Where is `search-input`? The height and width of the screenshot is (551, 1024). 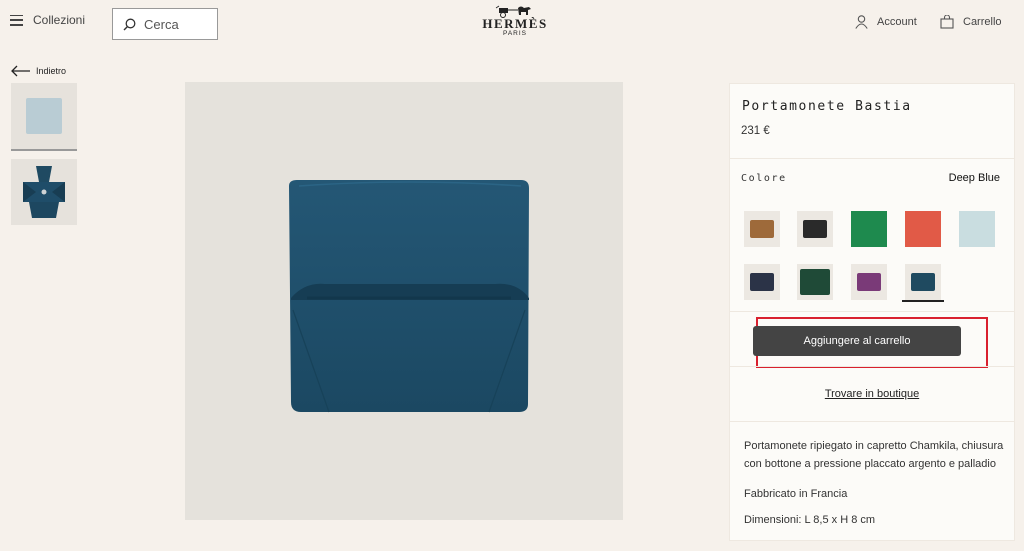 search-input is located at coordinates (174, 24).